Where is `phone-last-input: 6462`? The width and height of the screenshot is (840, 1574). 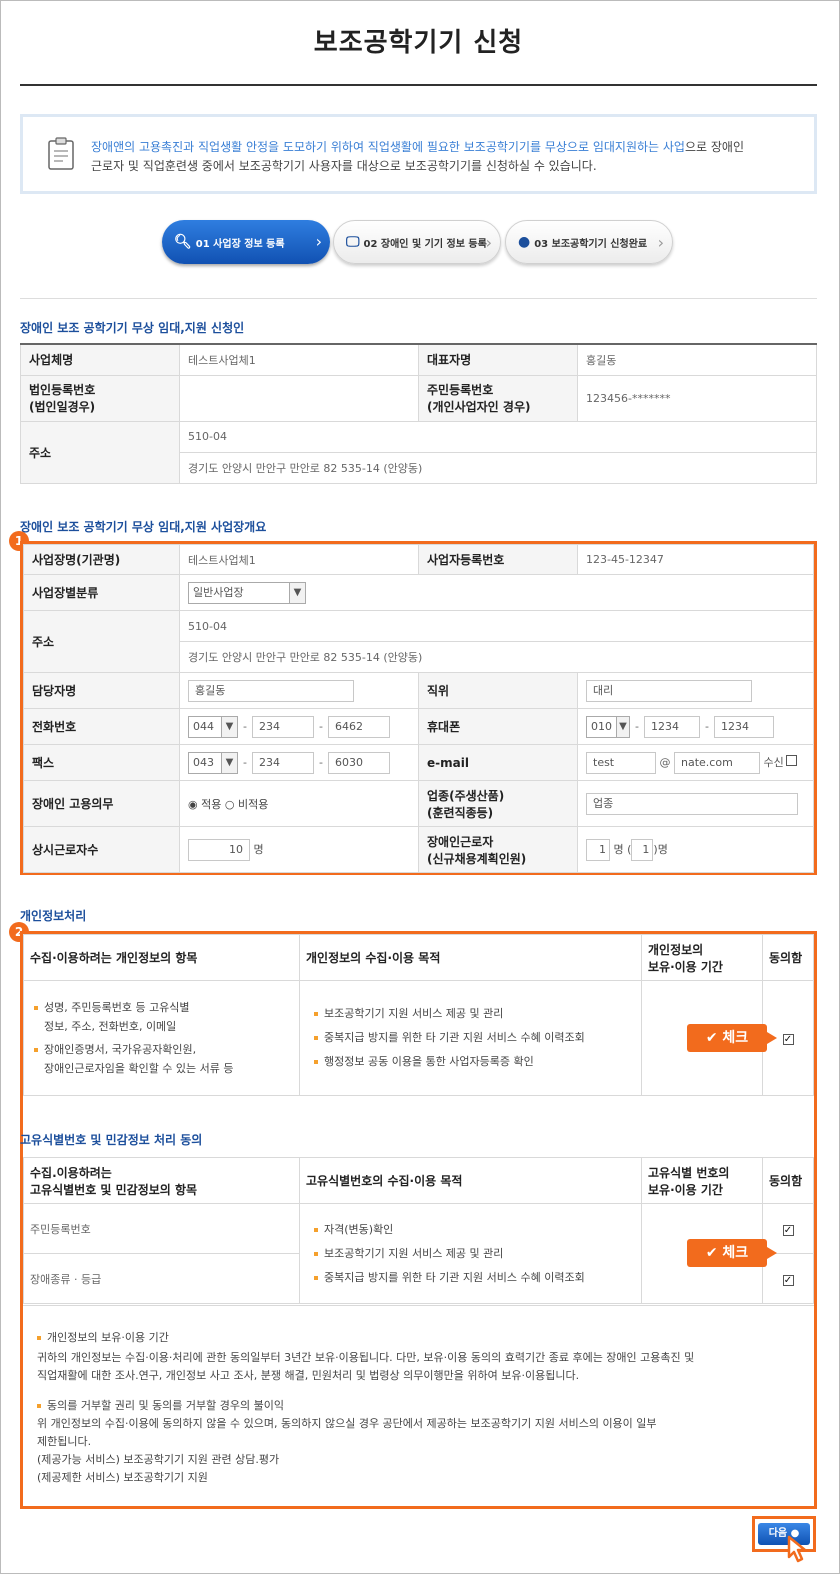
phone-last-input: 6462 is located at coordinates (359, 726).